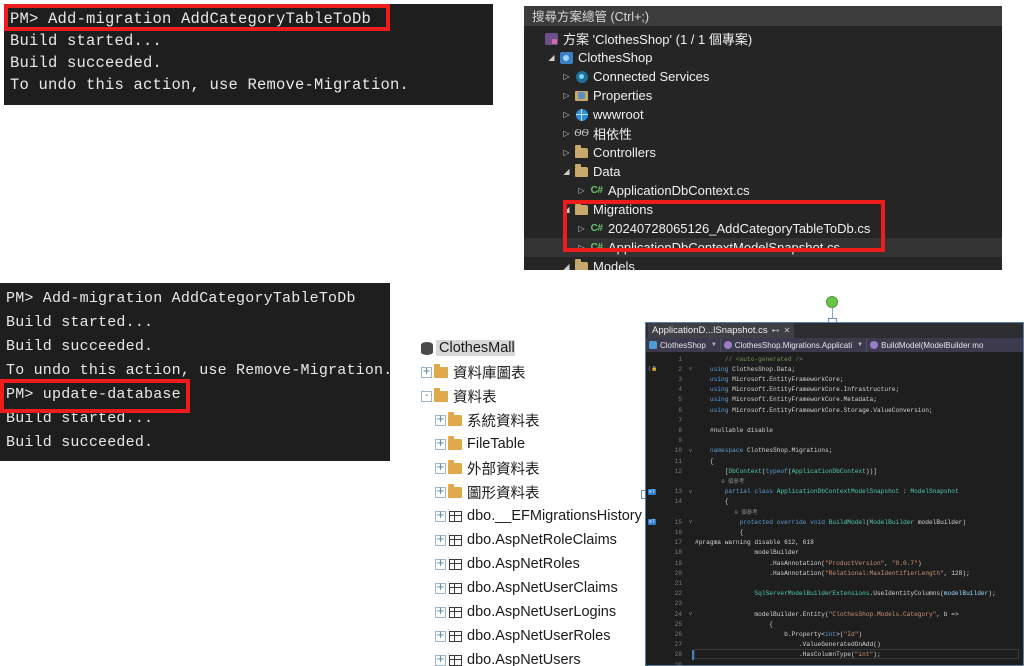 Image resolution: width=1024 pixels, height=666 pixels. I want to click on project-icon, so click(566, 57).